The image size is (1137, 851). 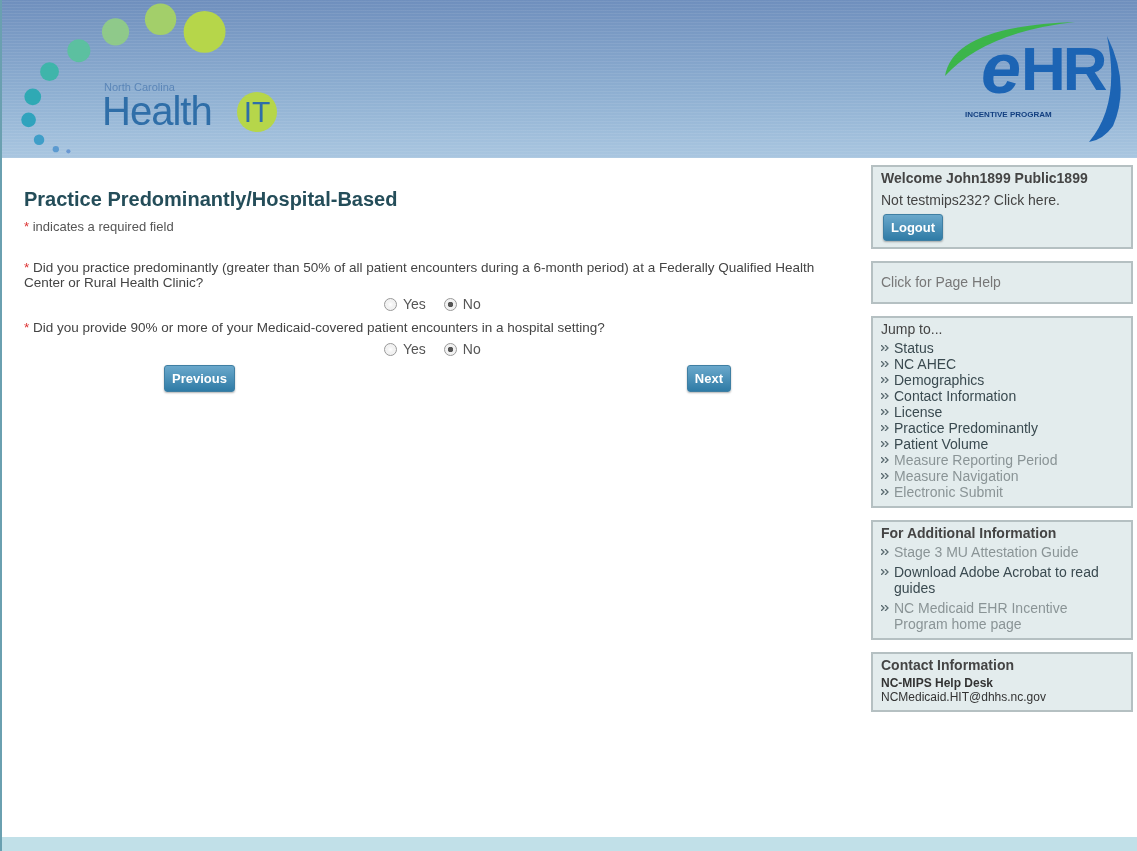 I want to click on question-text: * Did you provide 90% or more of your Medicaid-covered patient encounters in a hospital setting?, so click(x=315, y=327).